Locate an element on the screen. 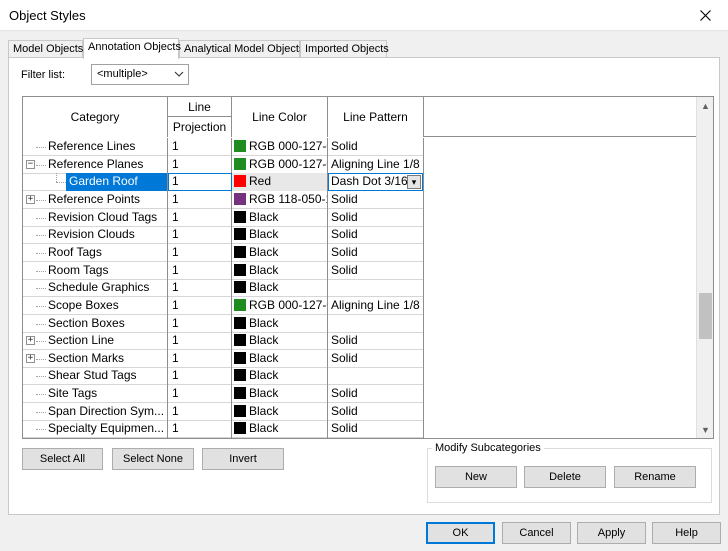 This screenshot has height=551, width=728. category-cell: − Reference Planes is located at coordinates (95, 164).